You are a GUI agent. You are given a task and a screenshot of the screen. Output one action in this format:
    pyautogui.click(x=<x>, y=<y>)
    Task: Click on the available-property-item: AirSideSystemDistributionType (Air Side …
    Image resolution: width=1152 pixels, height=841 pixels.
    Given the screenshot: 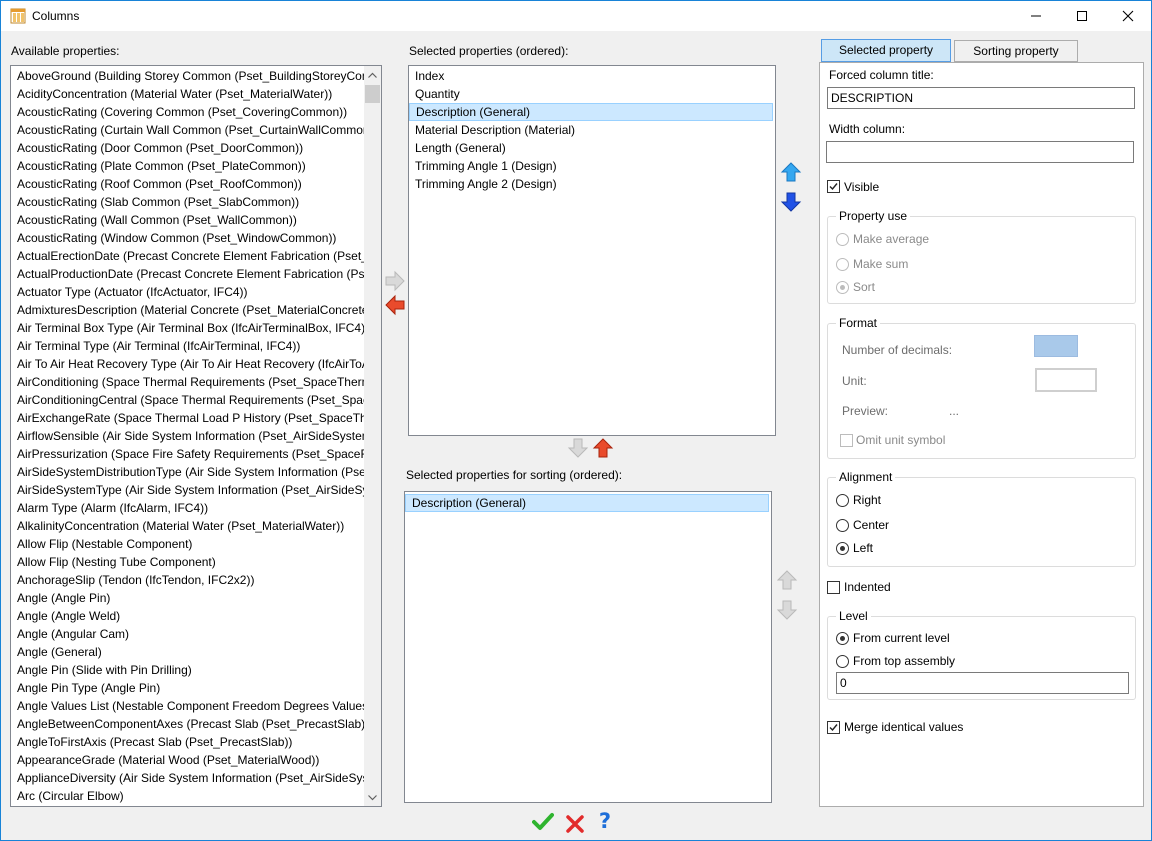 What is the action you would take?
    pyautogui.click(x=188, y=472)
    